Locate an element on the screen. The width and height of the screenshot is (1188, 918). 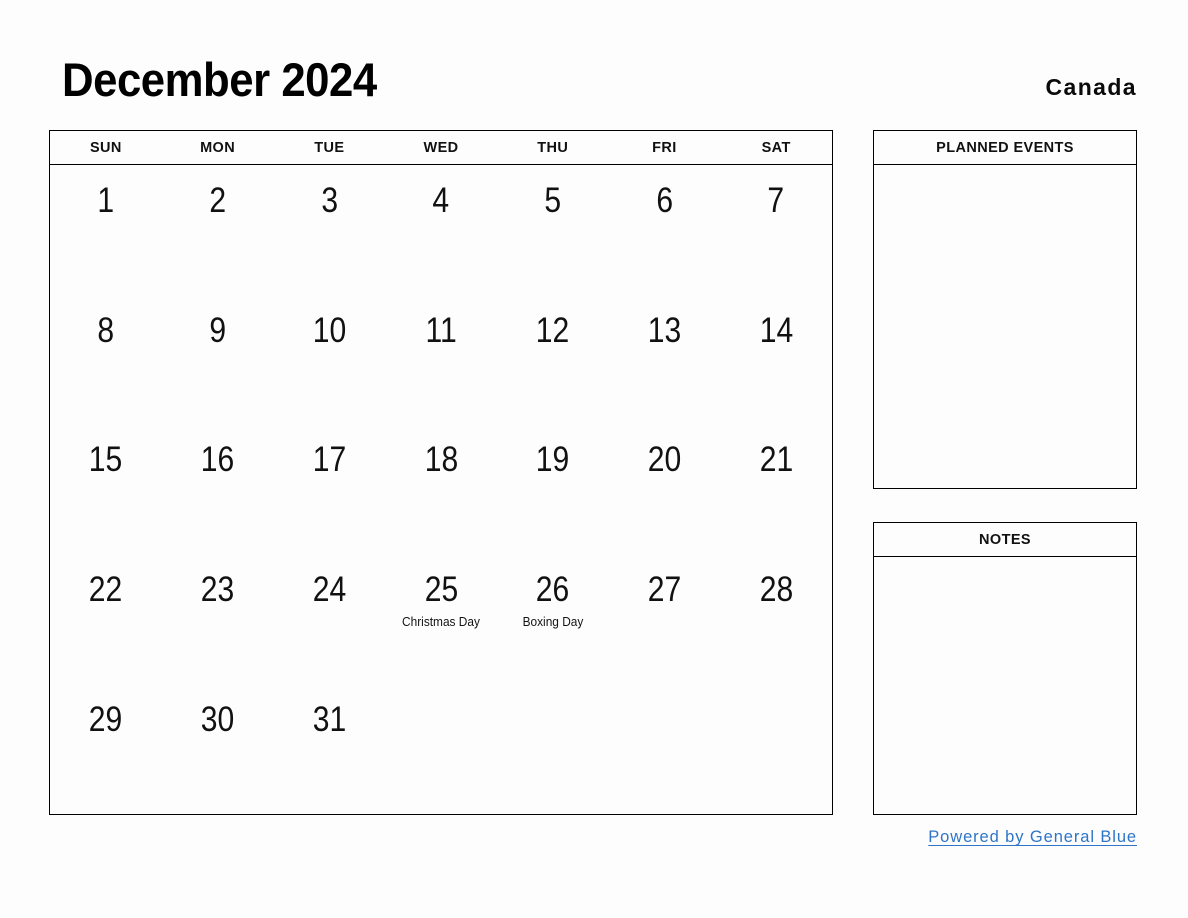
day-cell: 13 is located at coordinates (665, 360).